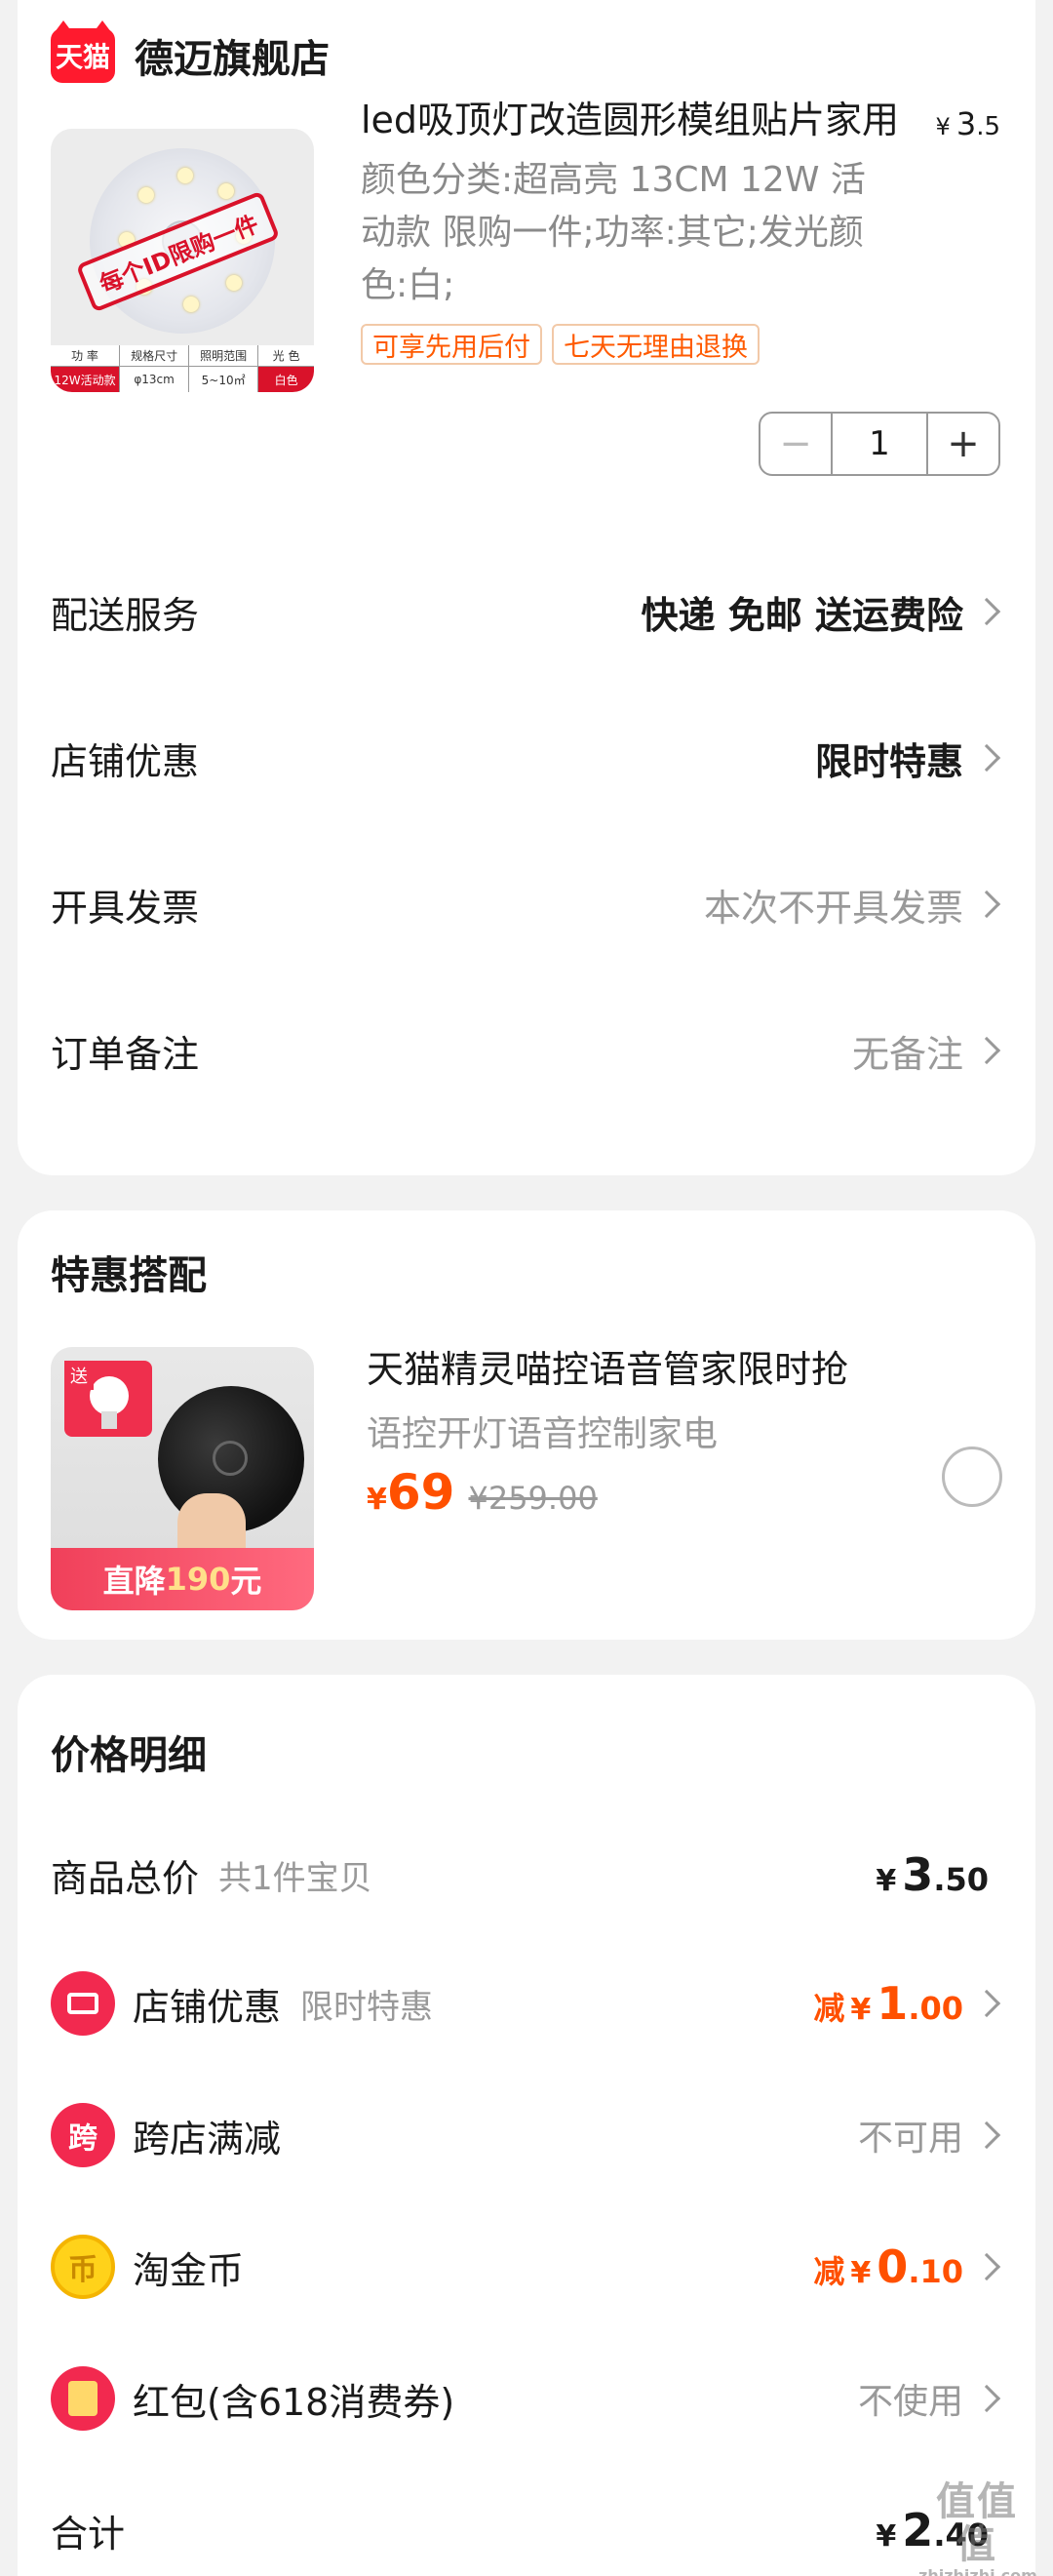 This screenshot has width=1053, height=2576. What do you see at coordinates (526, 611) in the screenshot?
I see `delivery-row: 配送服务 快递 免邮 送运费险` at bounding box center [526, 611].